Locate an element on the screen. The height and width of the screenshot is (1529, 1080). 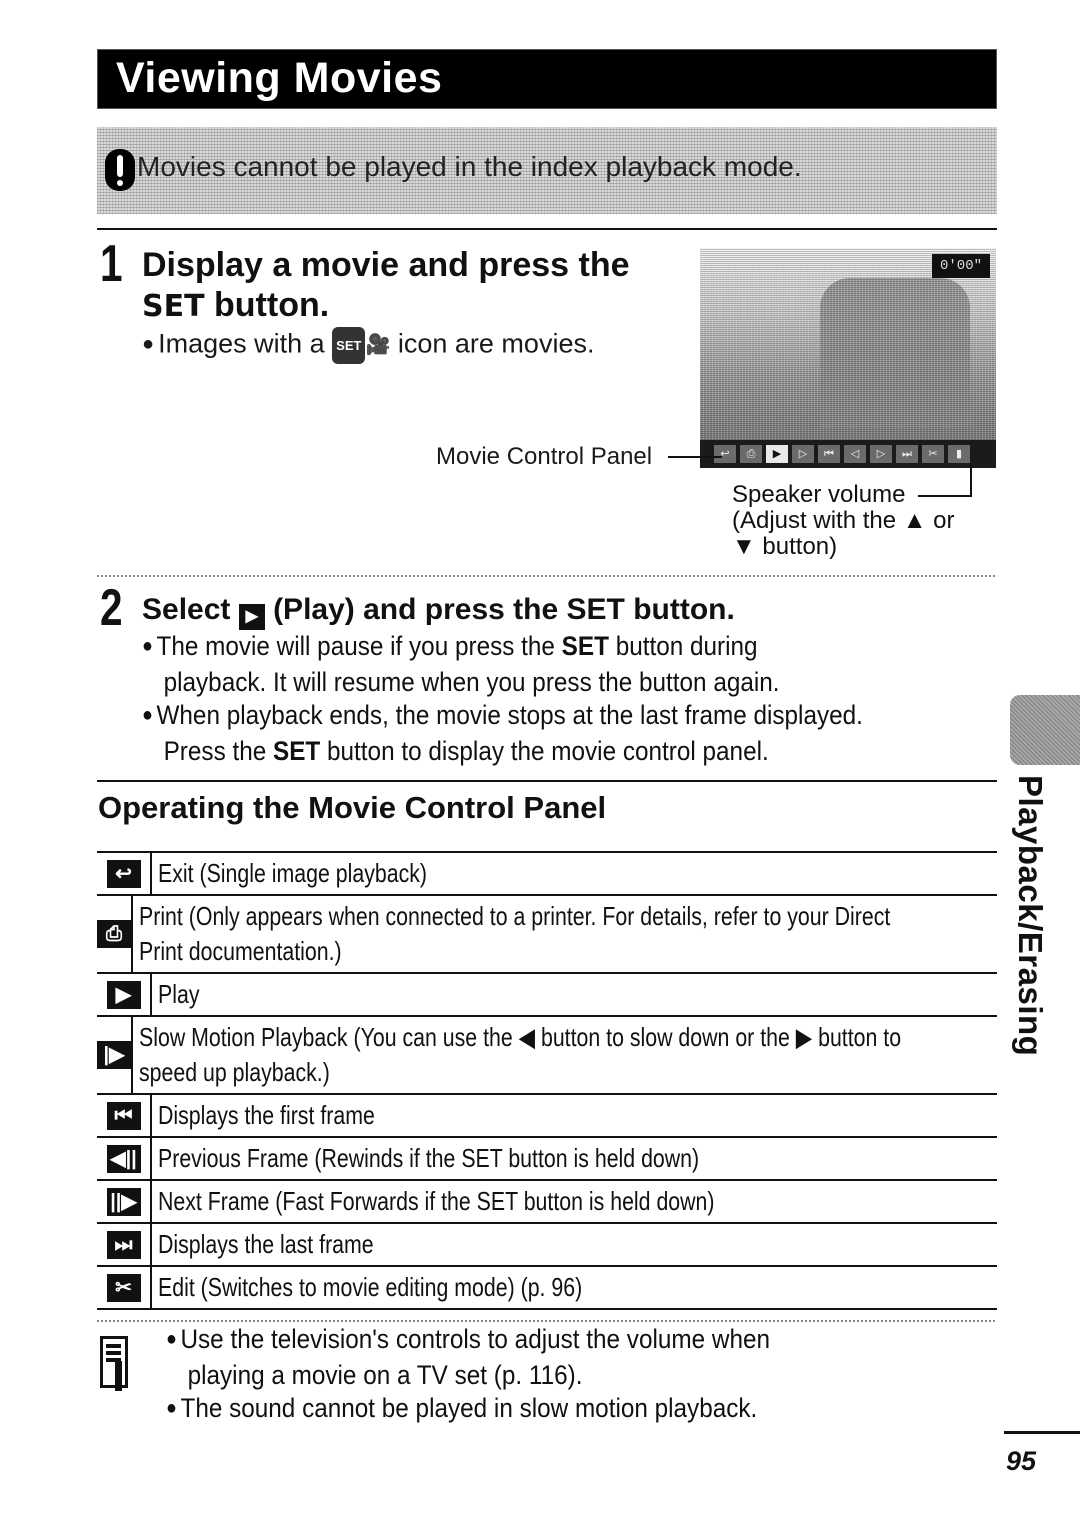
chapter-tab is located at coordinates (1045, 730).